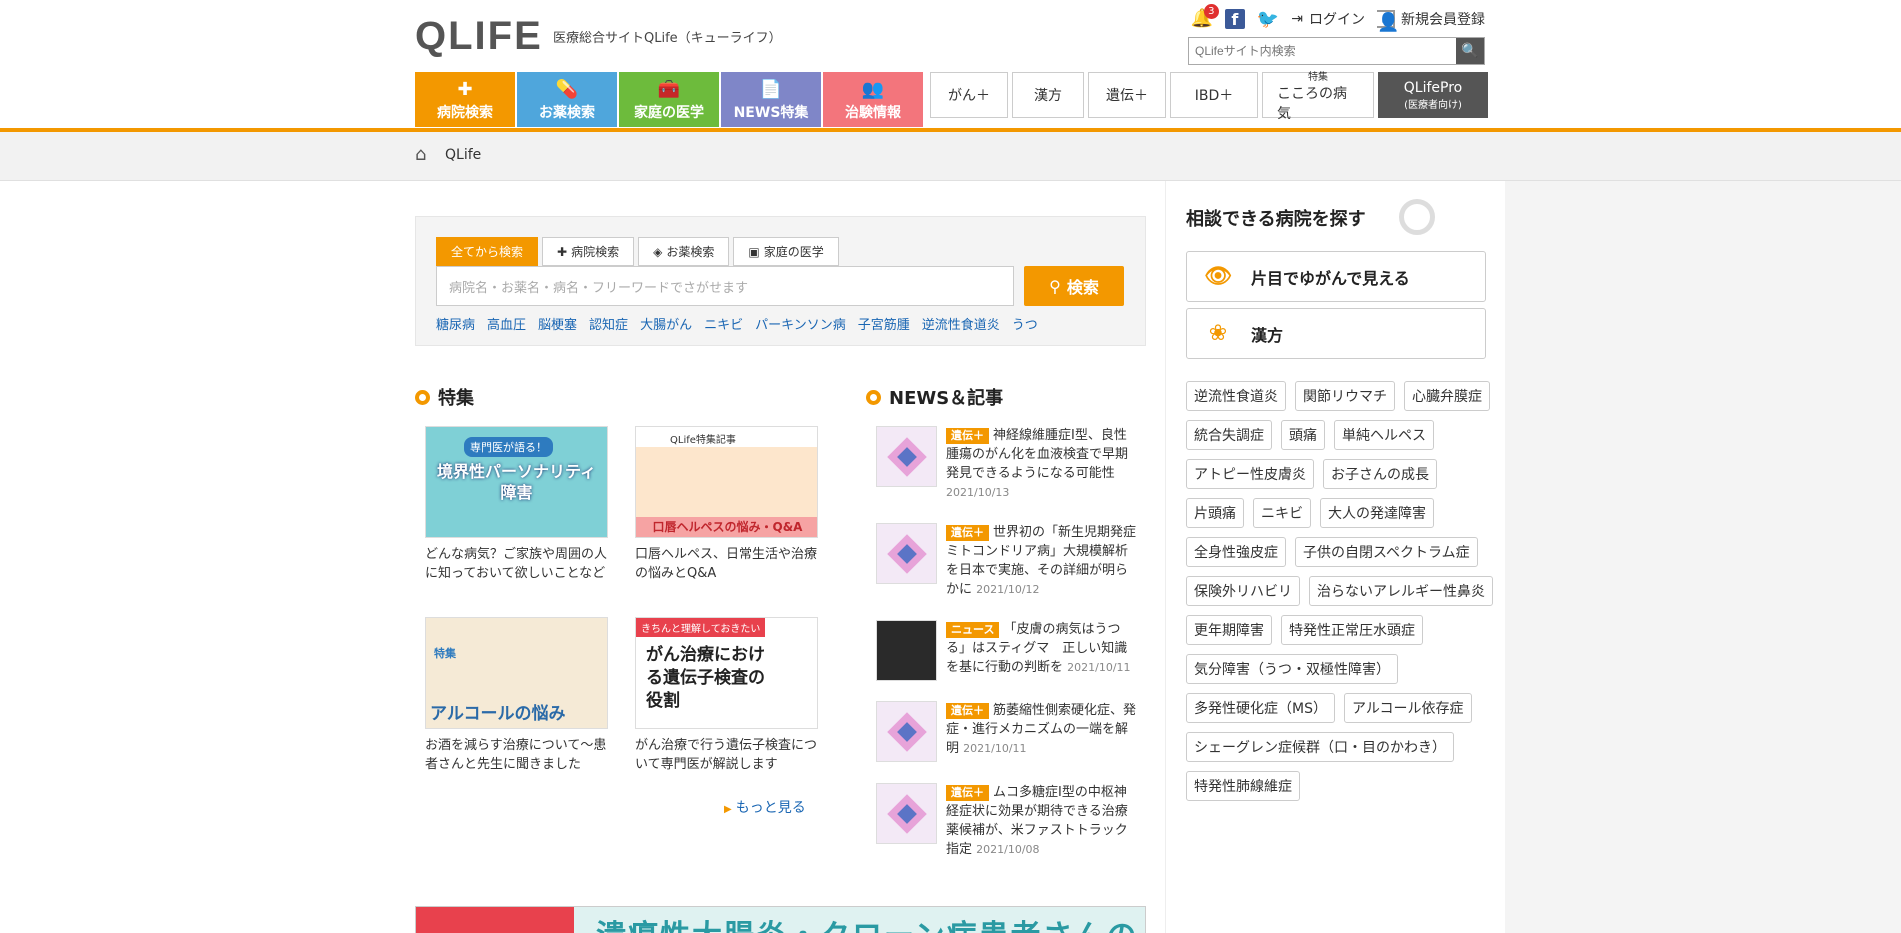 This screenshot has width=1901, height=933. I want to click on hospital-icon: ✚, so click(562, 251).